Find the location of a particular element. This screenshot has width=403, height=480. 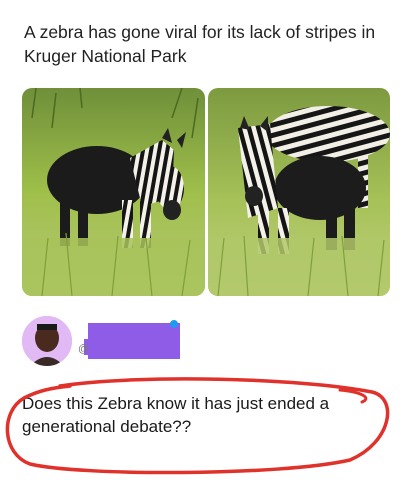

user-avatar-icon is located at coordinates (47, 341).